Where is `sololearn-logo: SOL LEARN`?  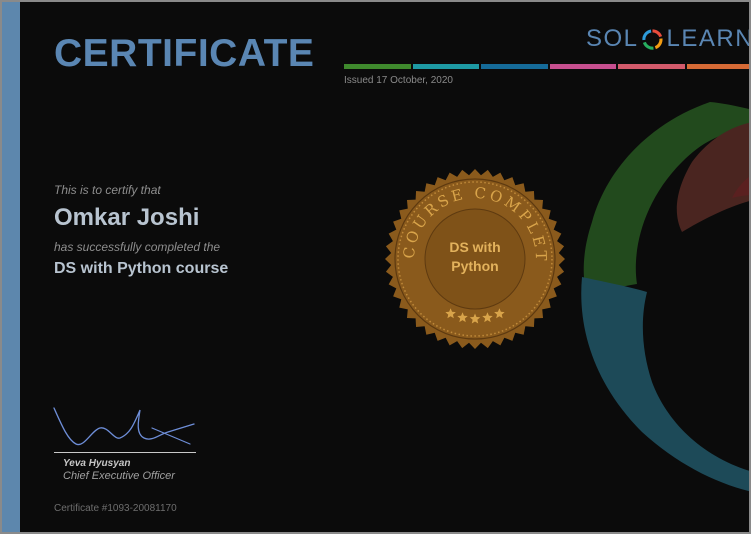 sololearn-logo: SOL LEARN is located at coordinates (668, 39).